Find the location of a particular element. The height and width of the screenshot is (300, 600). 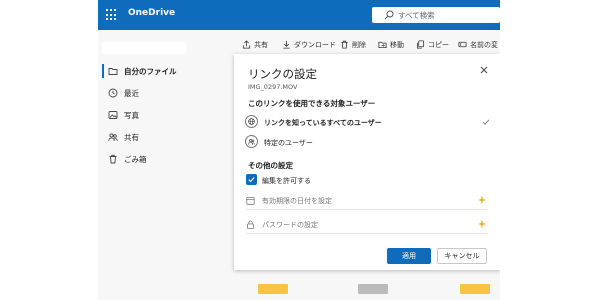

download-icon is located at coordinates (286, 44).